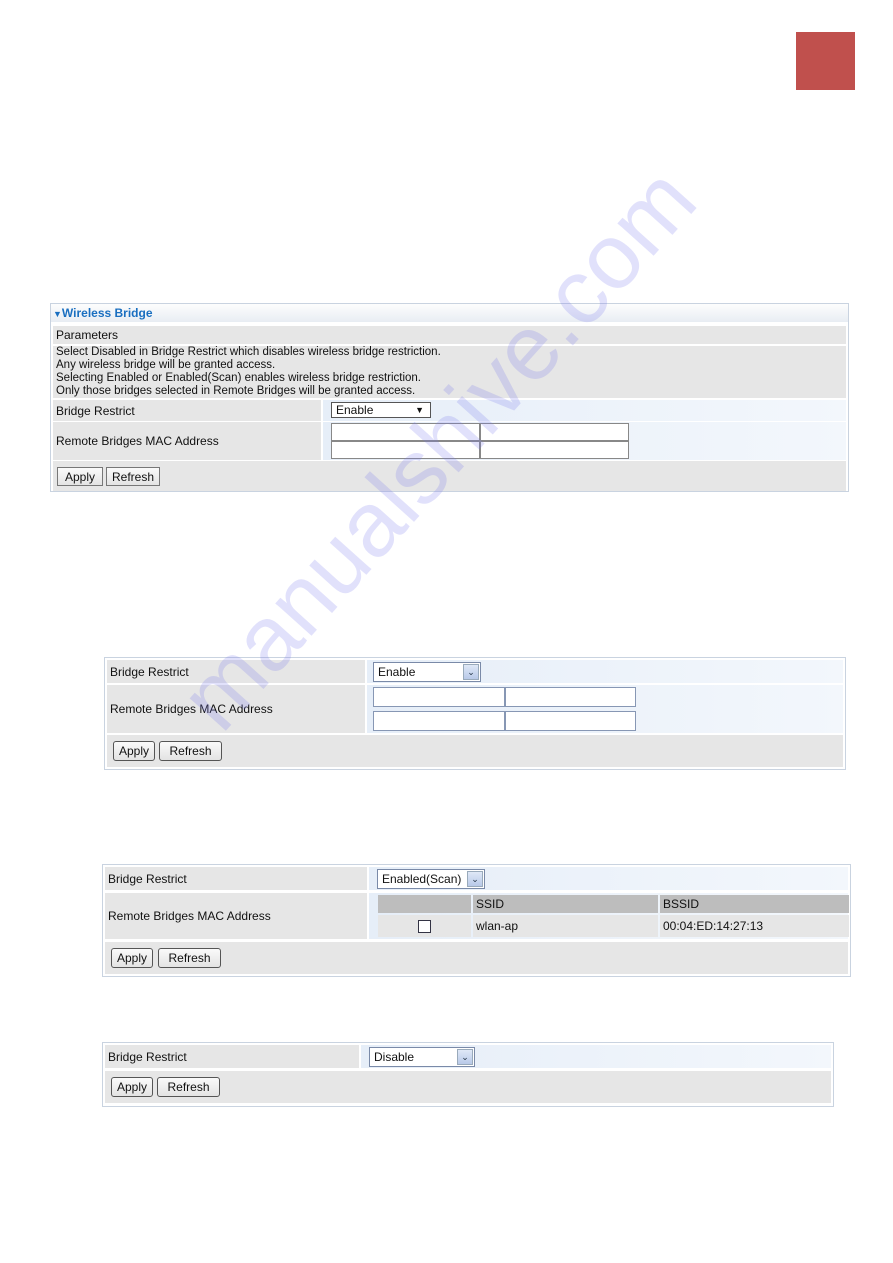 Image resolution: width=893 pixels, height=1263 pixels. What do you see at coordinates (422, 1057) in the screenshot?
I see `bridge-restrict-select: Disable ⌄` at bounding box center [422, 1057].